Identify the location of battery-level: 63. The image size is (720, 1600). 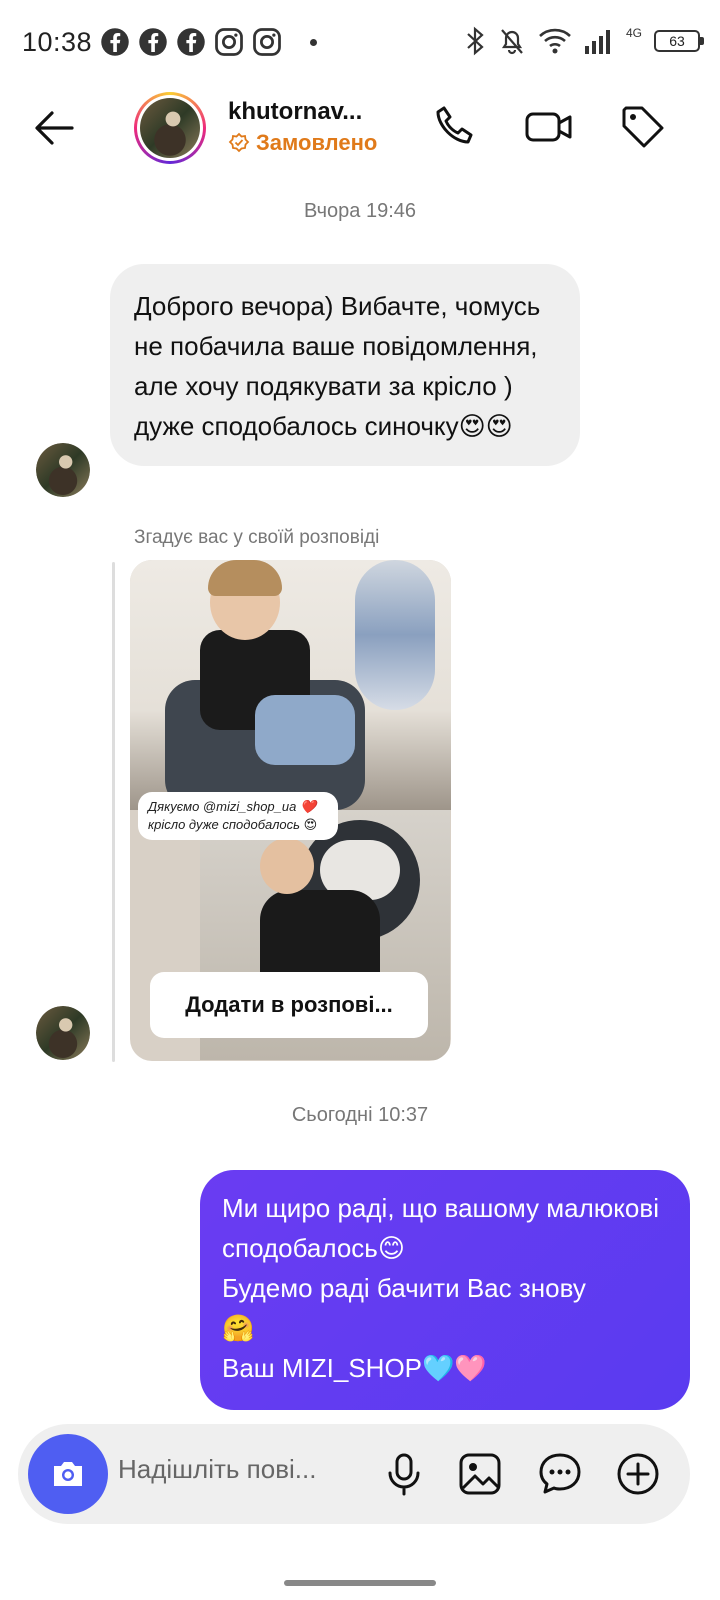
(677, 41).